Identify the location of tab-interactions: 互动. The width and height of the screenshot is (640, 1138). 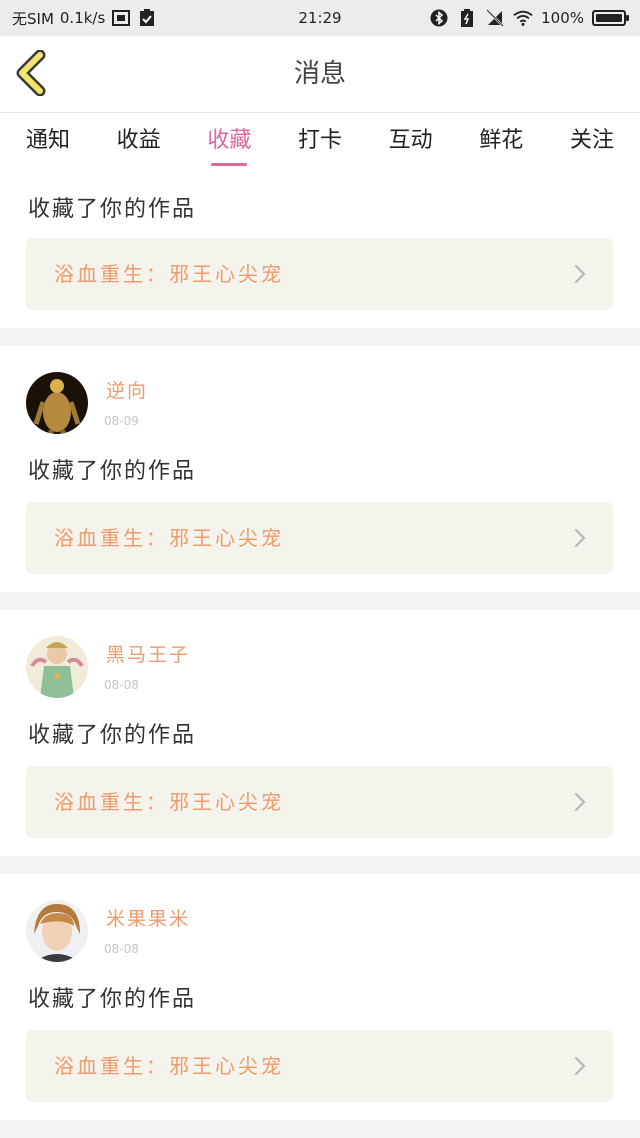
(411, 142).